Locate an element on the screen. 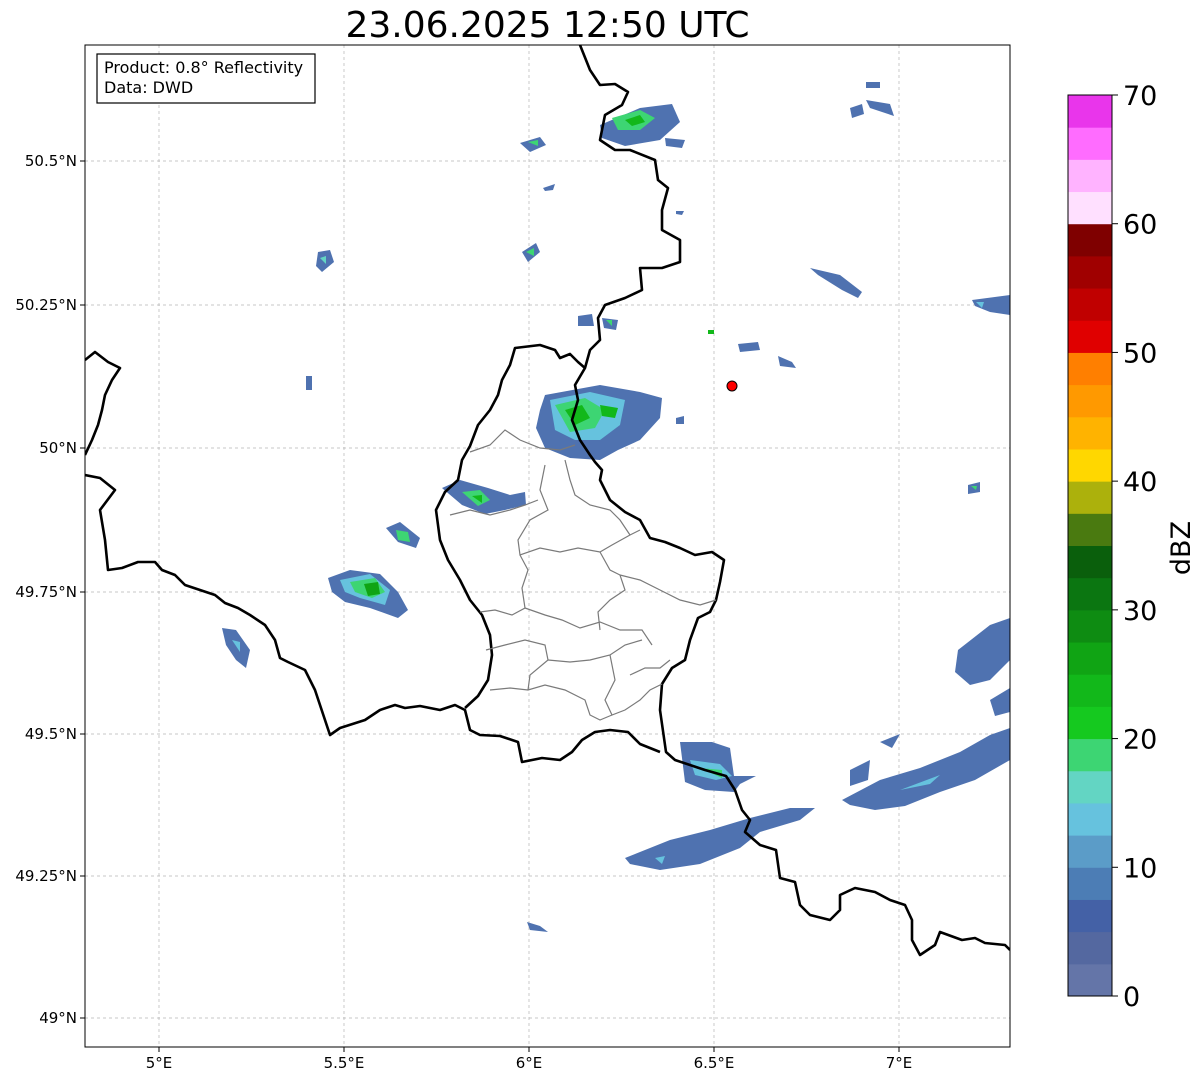 The image size is (1202, 1081). x-tick-label: 5°E is located at coordinates (159, 1063).